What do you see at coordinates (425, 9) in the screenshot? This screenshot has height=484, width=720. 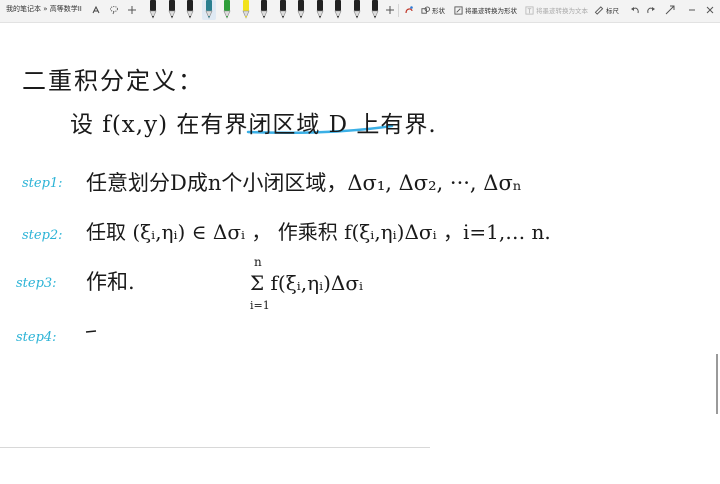 I see `shape-icon` at bounding box center [425, 9].